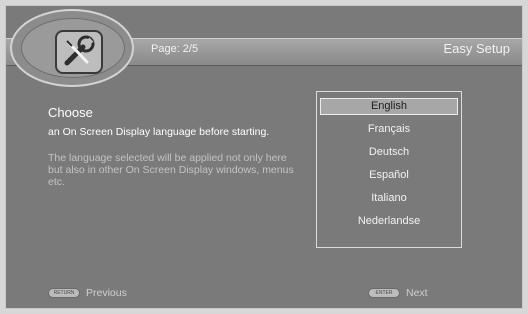  What do you see at coordinates (389, 129) in the screenshot?
I see `language-option-francais: Français` at bounding box center [389, 129].